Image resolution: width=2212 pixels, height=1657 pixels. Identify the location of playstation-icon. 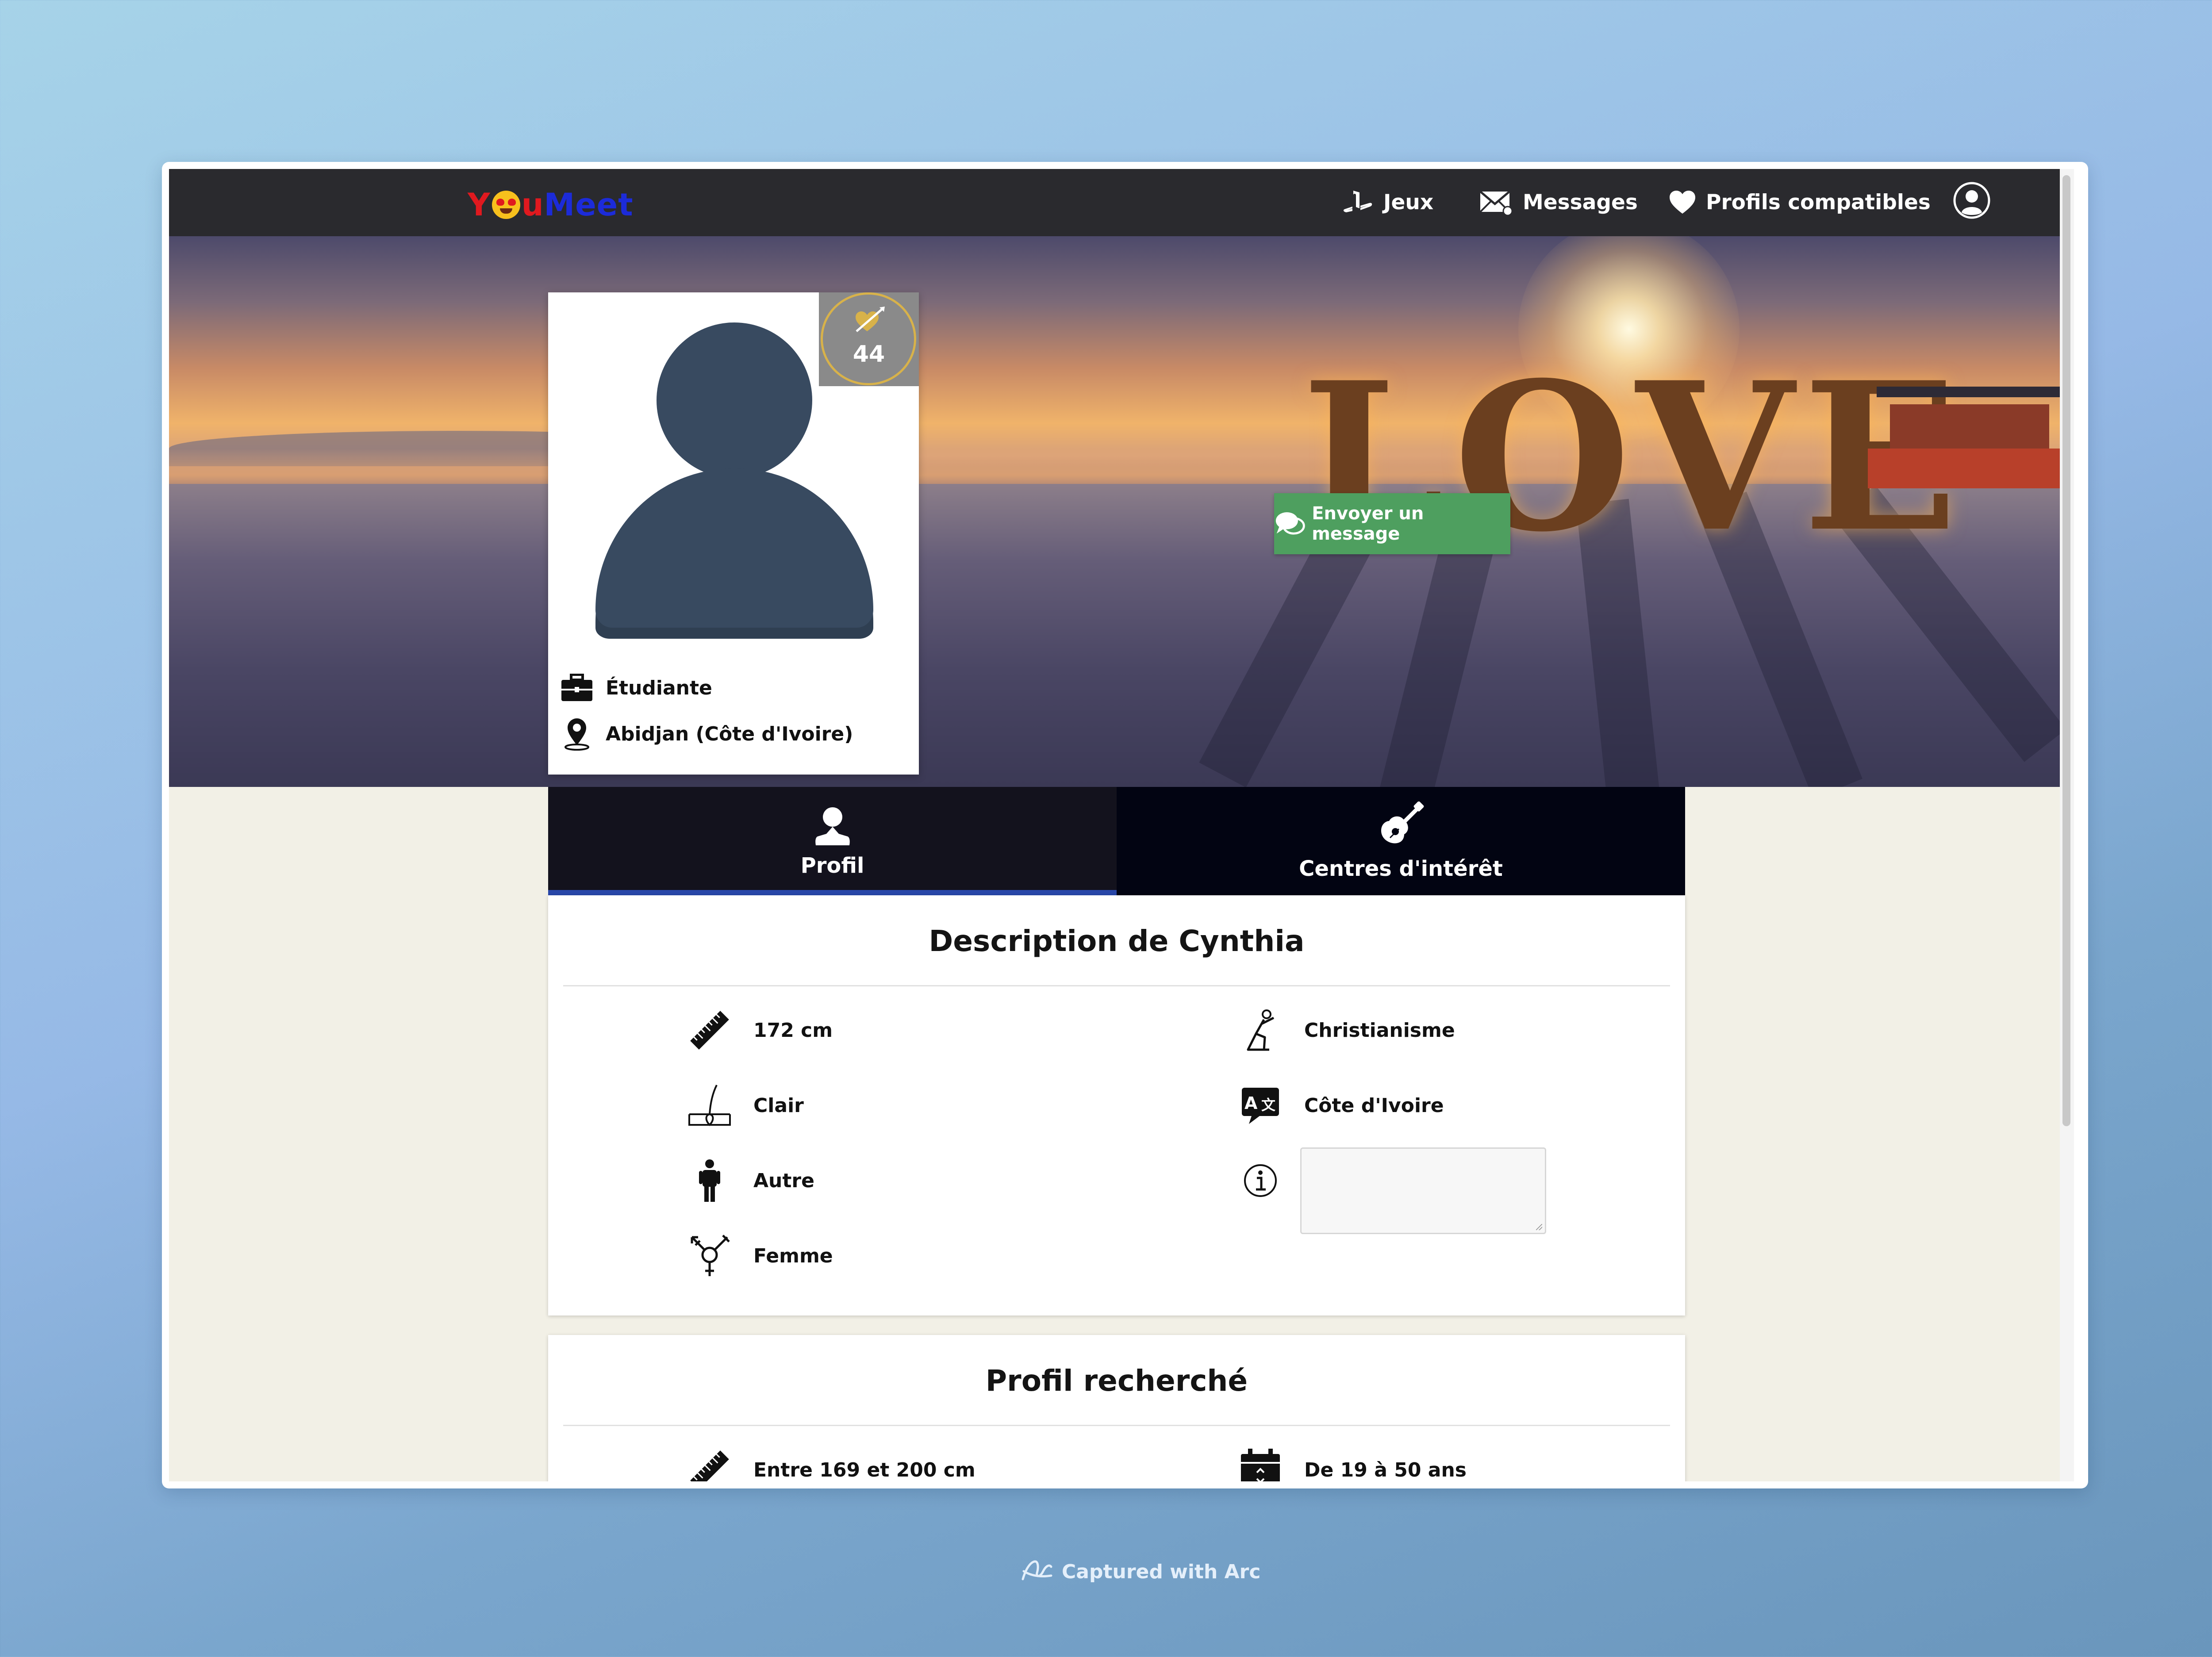
(1358, 201).